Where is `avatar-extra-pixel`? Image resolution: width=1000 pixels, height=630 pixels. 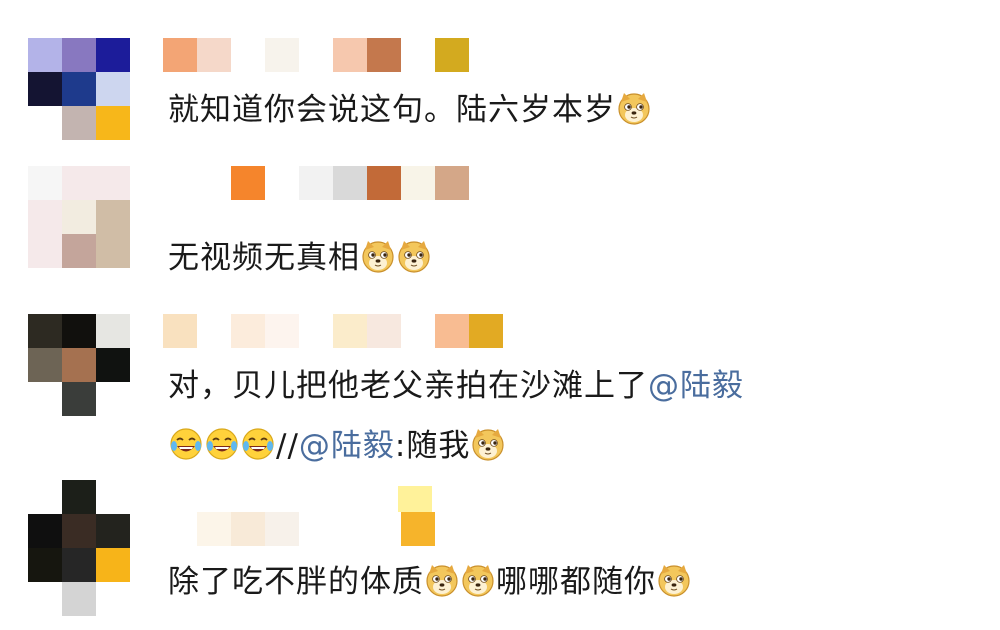 avatar-extra-pixel is located at coordinates (79, 599).